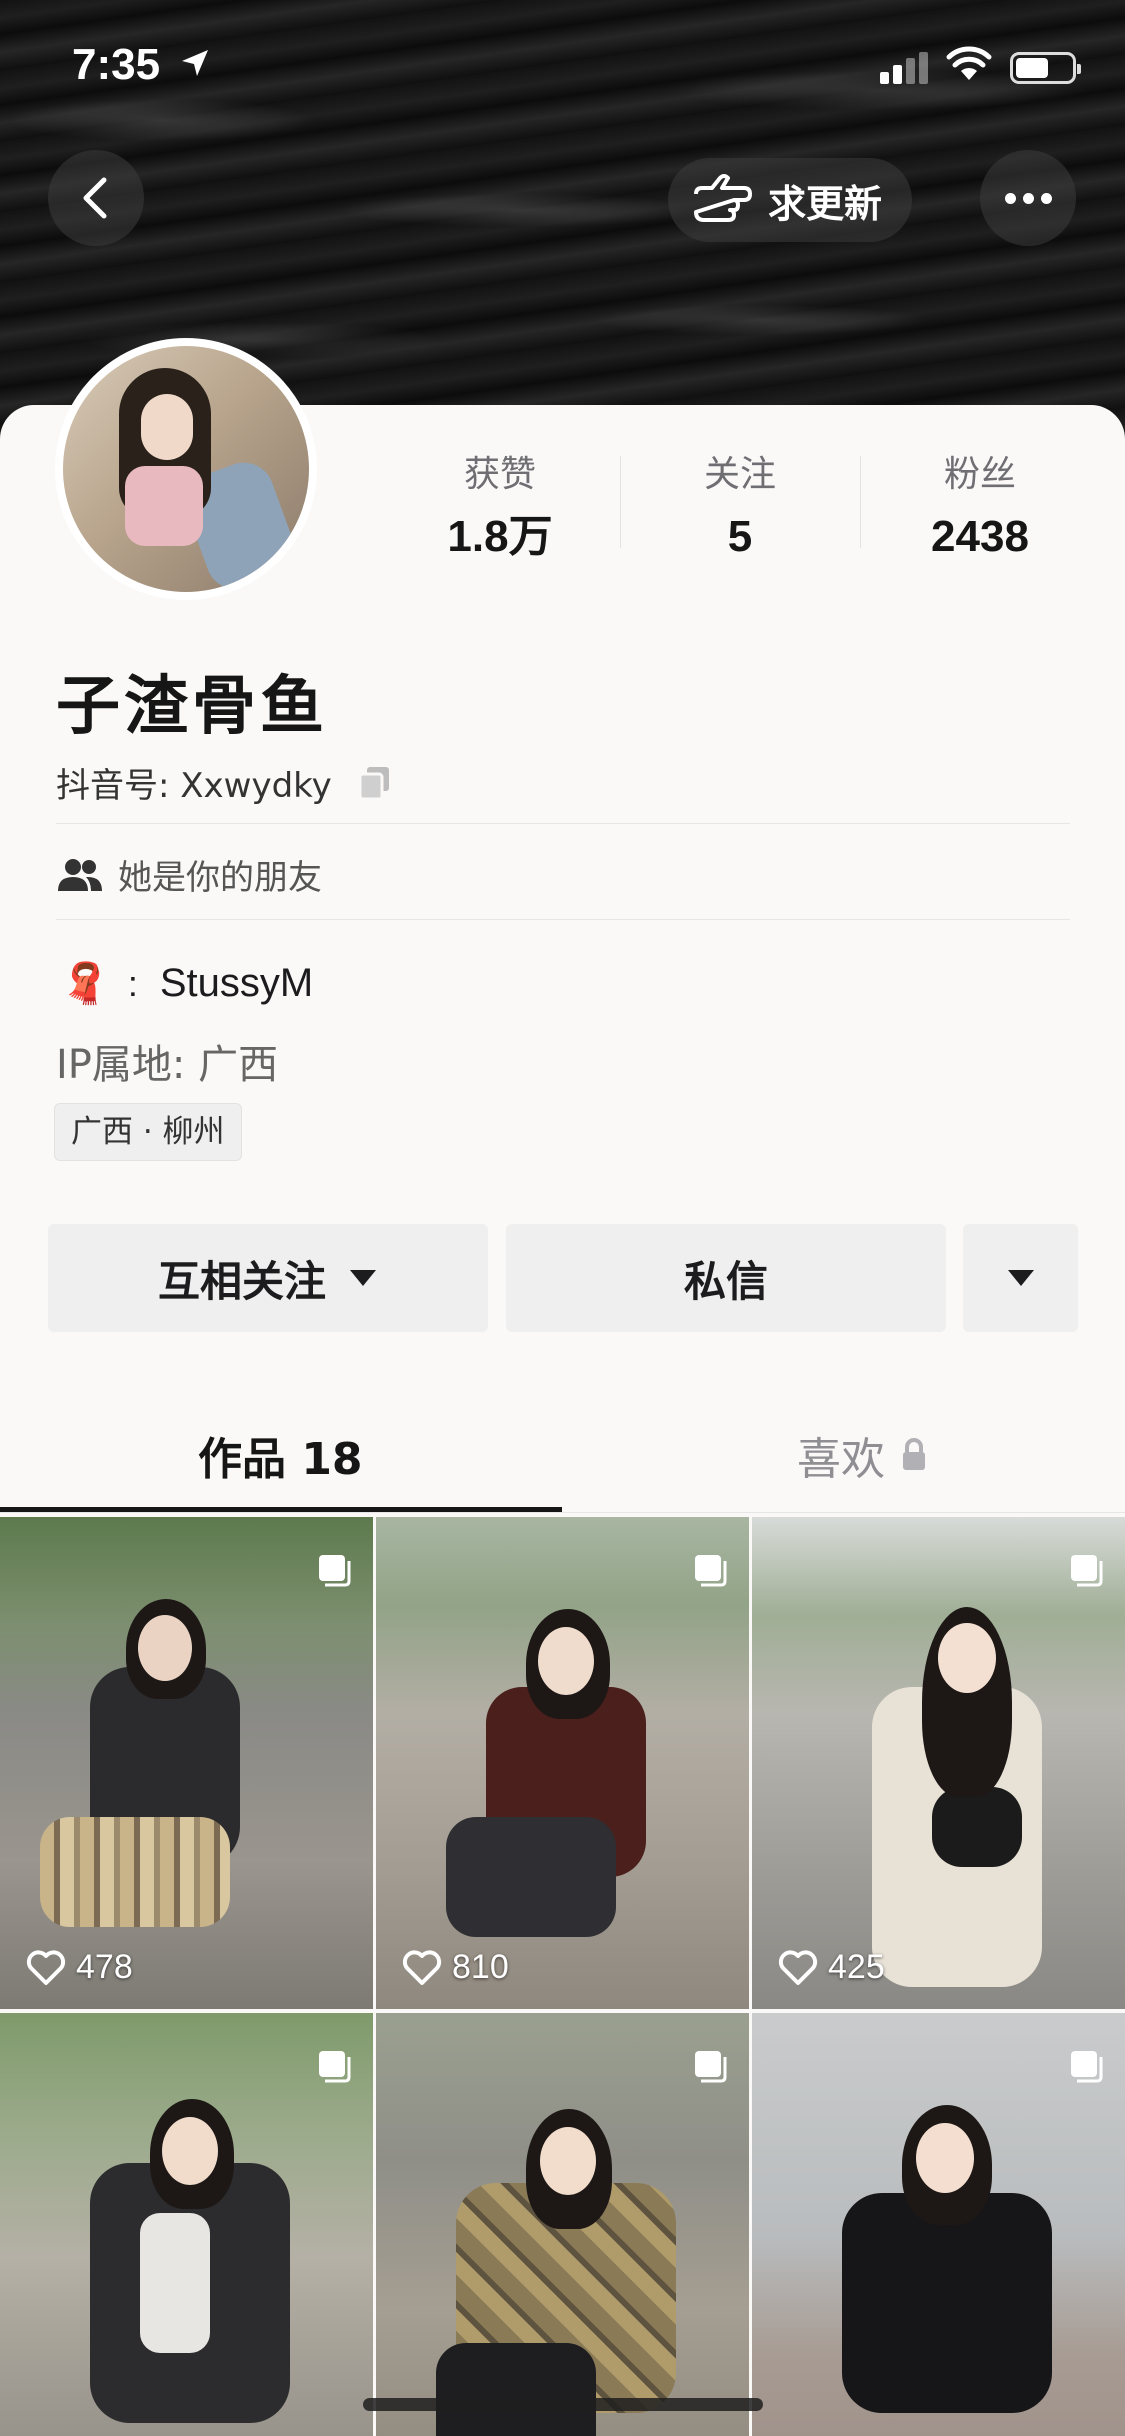  I want to click on friends-icon, so click(80, 874).